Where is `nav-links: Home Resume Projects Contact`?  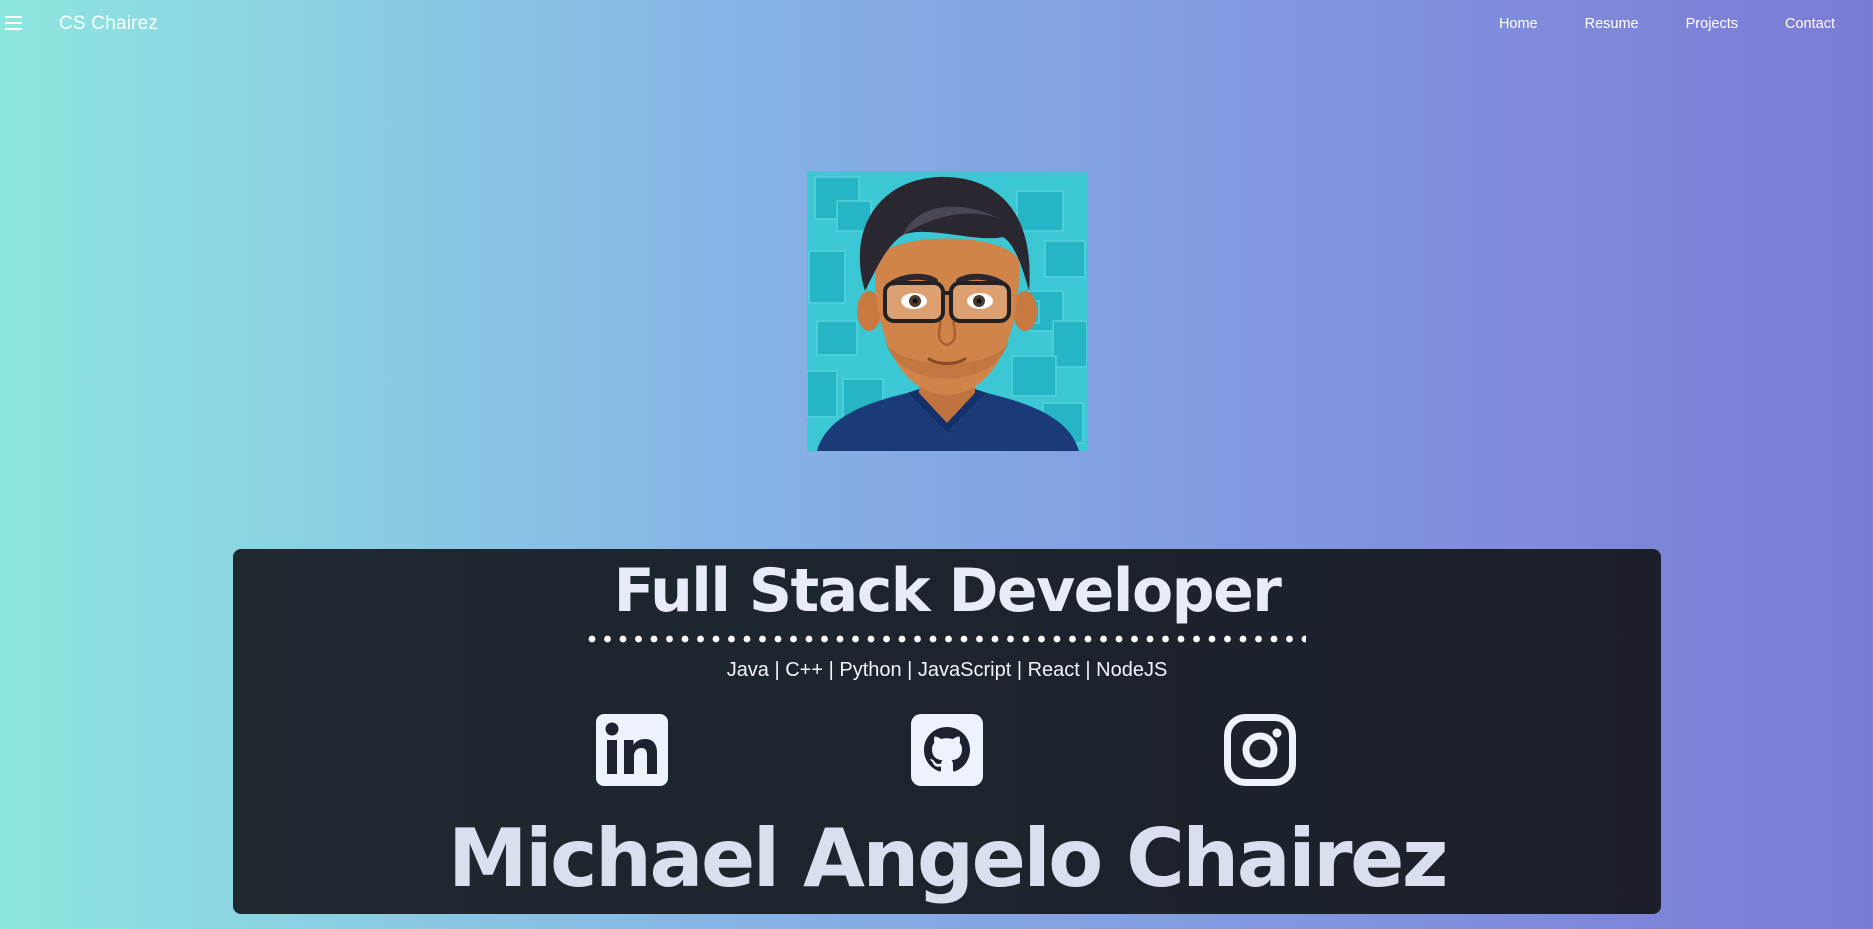 nav-links: Home Resume Projects Contact is located at coordinates (1643, 24).